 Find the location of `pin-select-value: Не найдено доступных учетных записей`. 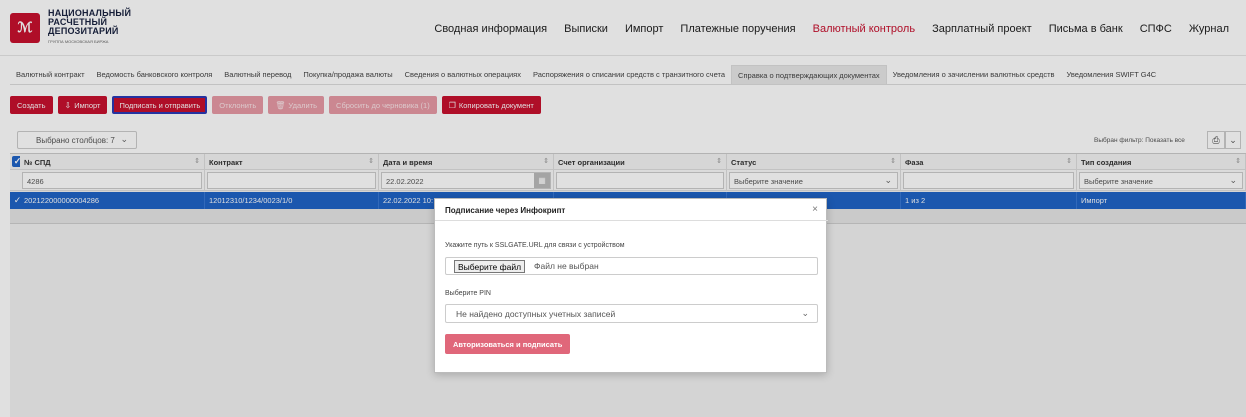

pin-select-value: Не найдено доступных учетных записей is located at coordinates (536, 314).